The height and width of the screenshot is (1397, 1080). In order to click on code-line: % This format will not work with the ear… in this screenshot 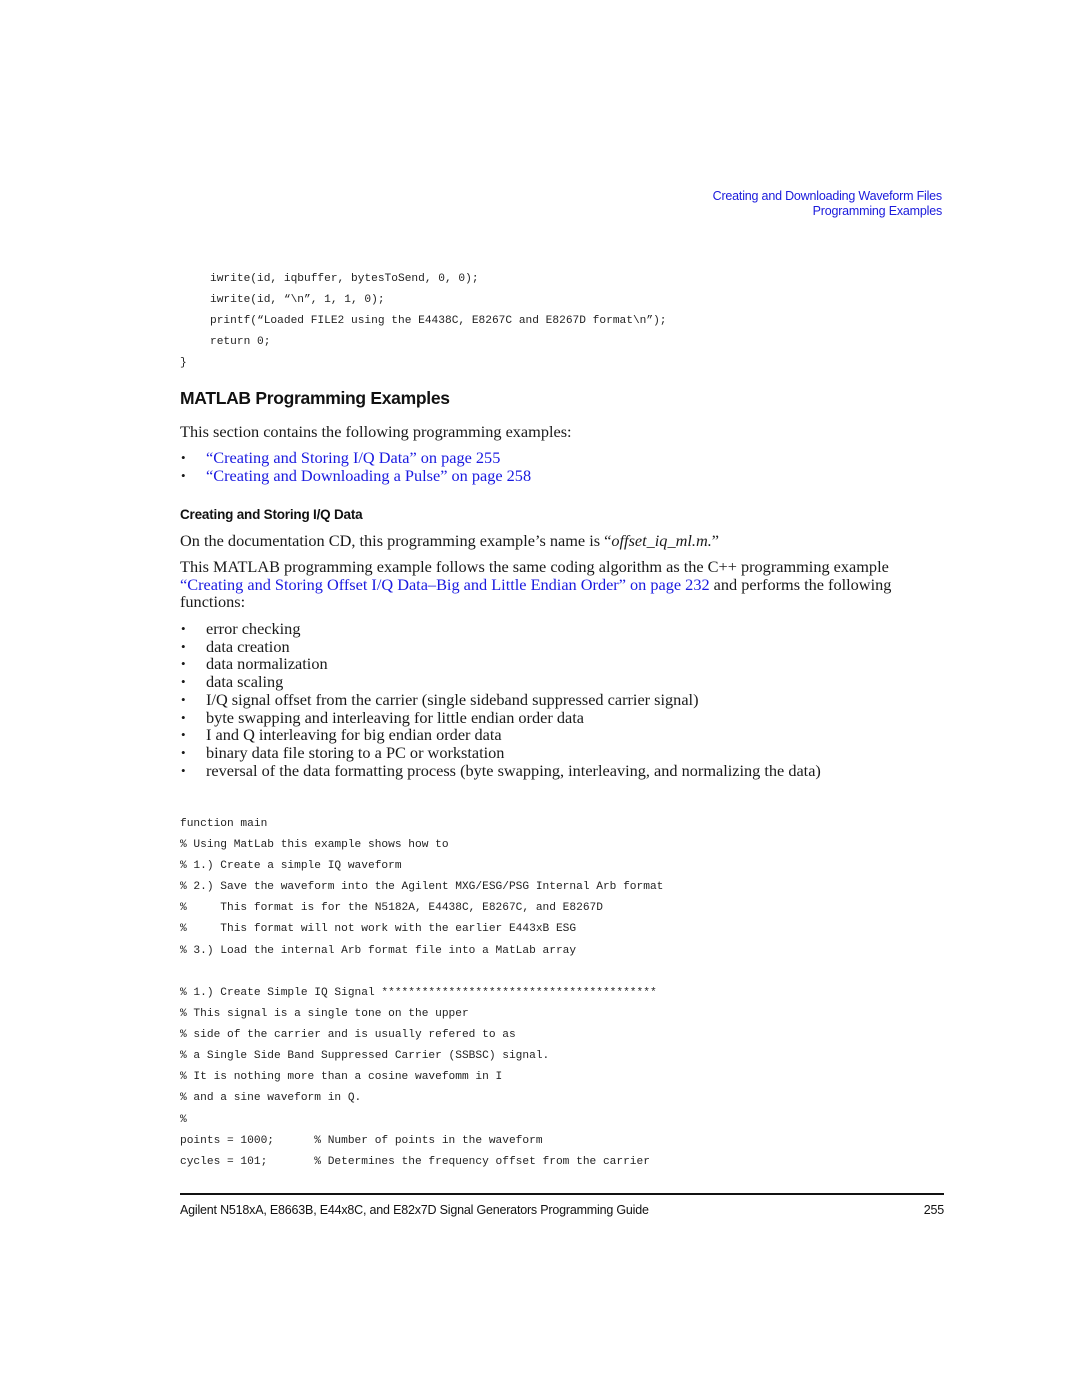, I will do `click(378, 929)`.